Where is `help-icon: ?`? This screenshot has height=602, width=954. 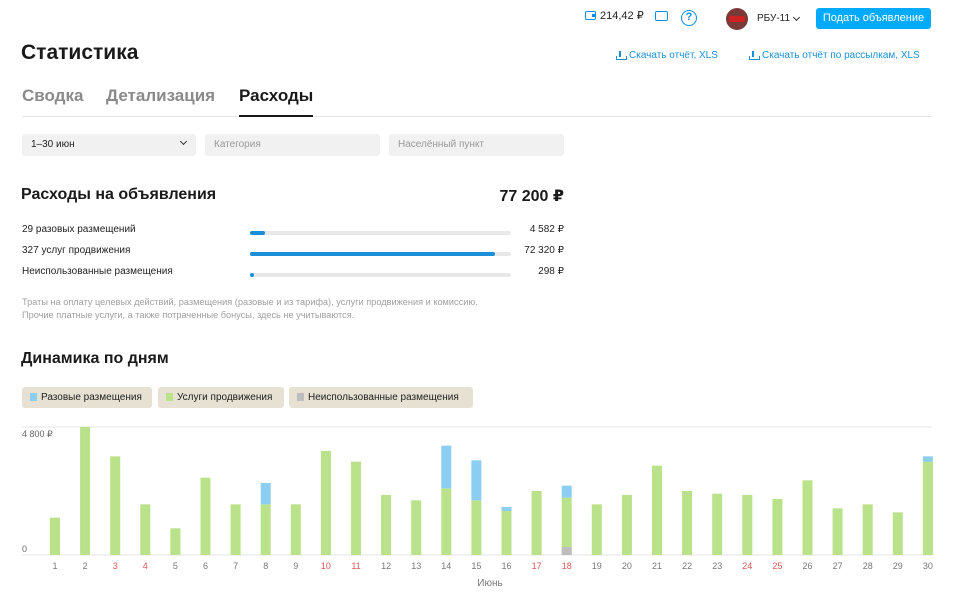 help-icon: ? is located at coordinates (689, 18).